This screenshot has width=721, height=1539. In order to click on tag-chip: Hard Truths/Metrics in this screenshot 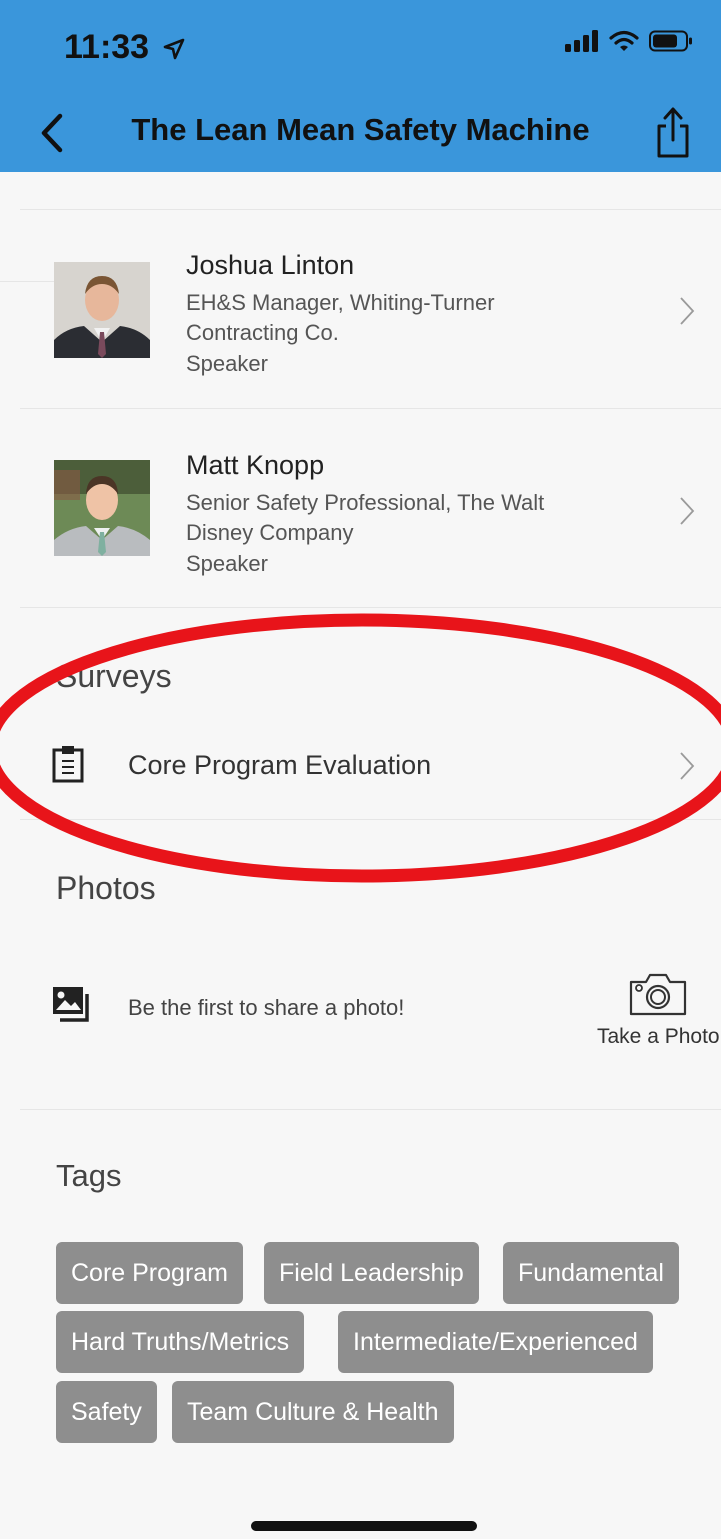, I will do `click(180, 1342)`.